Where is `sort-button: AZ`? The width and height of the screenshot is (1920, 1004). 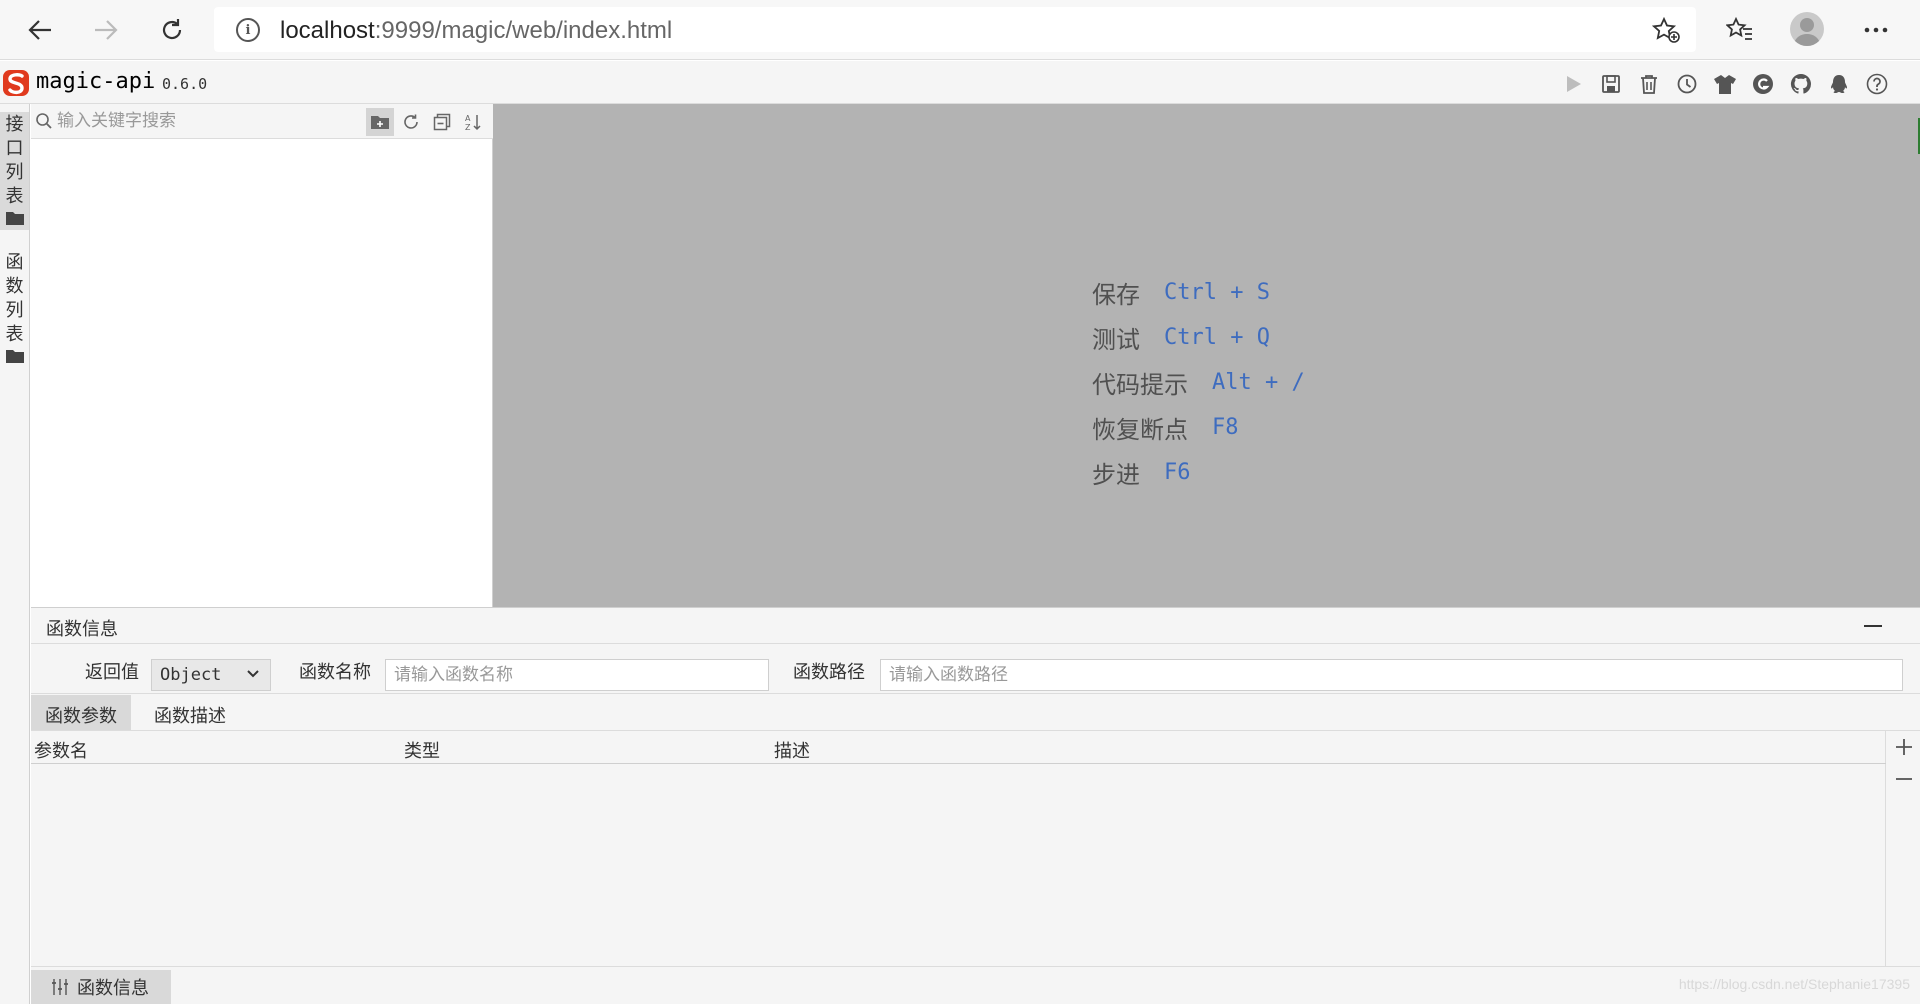
sort-button: AZ is located at coordinates (473, 122).